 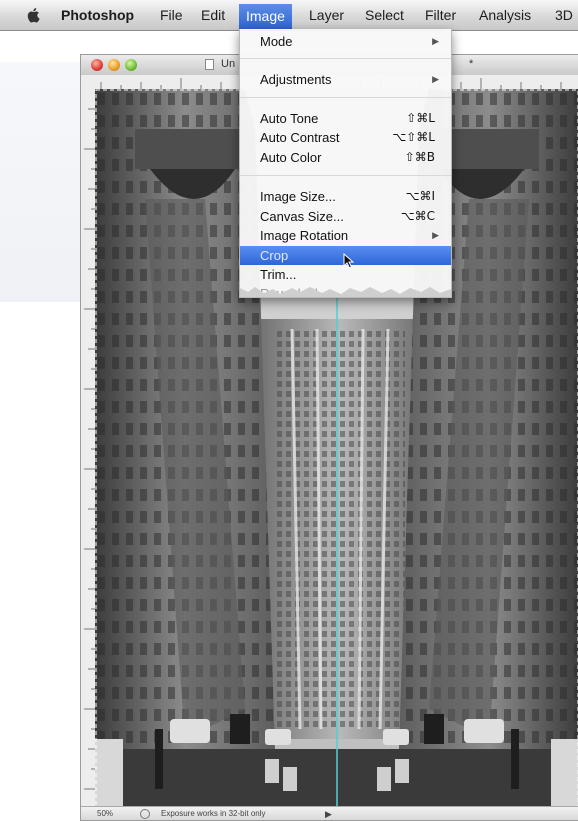 What do you see at coordinates (97, 65) in the screenshot?
I see `close-window-button` at bounding box center [97, 65].